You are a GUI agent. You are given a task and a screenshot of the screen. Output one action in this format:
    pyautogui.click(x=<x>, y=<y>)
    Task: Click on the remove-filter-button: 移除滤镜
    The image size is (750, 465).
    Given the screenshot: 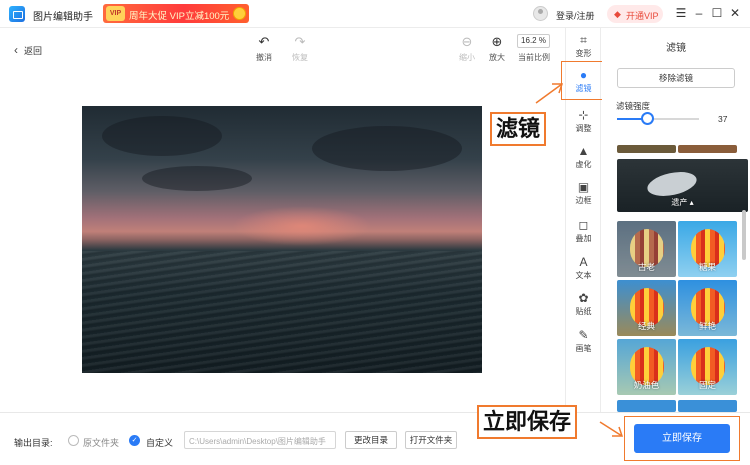 What is the action you would take?
    pyautogui.click(x=676, y=78)
    